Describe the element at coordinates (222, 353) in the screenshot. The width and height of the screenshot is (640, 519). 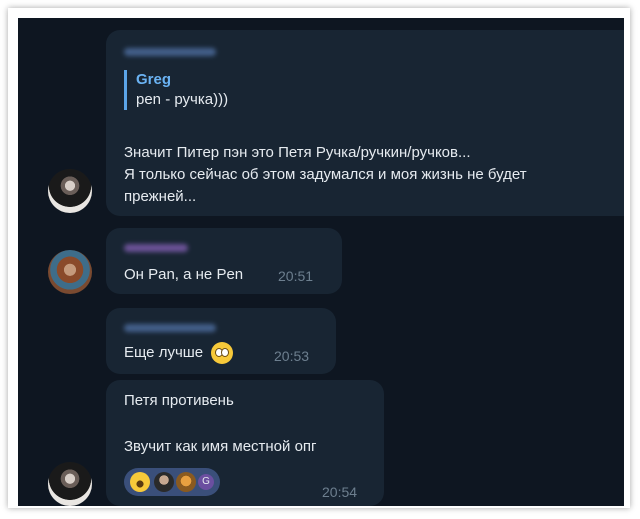
I see `rolling-eyes-emoji-icon` at that location.